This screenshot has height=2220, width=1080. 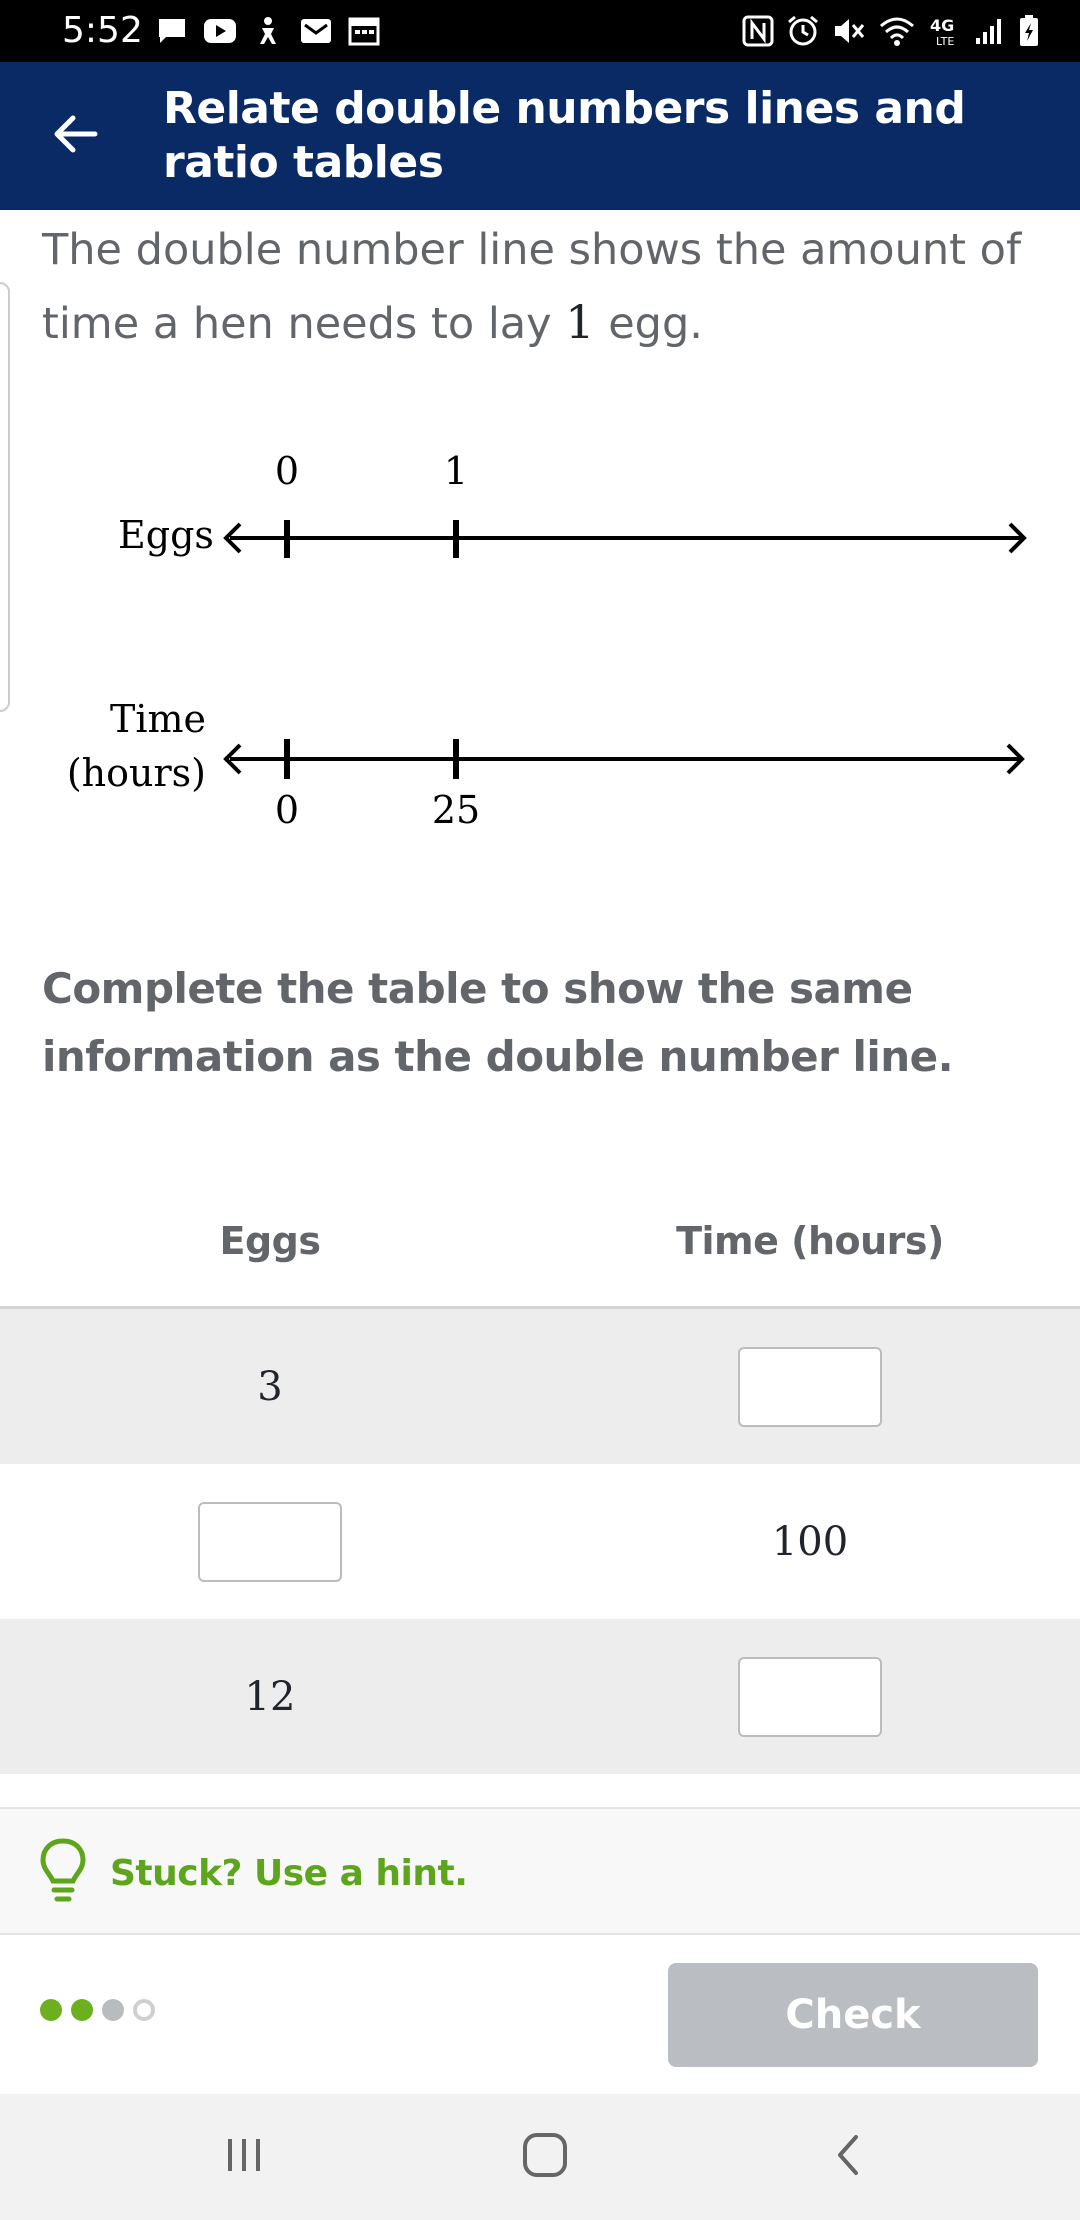 What do you see at coordinates (456, 810) in the screenshot?
I see `time-tick-label-1: 25` at bounding box center [456, 810].